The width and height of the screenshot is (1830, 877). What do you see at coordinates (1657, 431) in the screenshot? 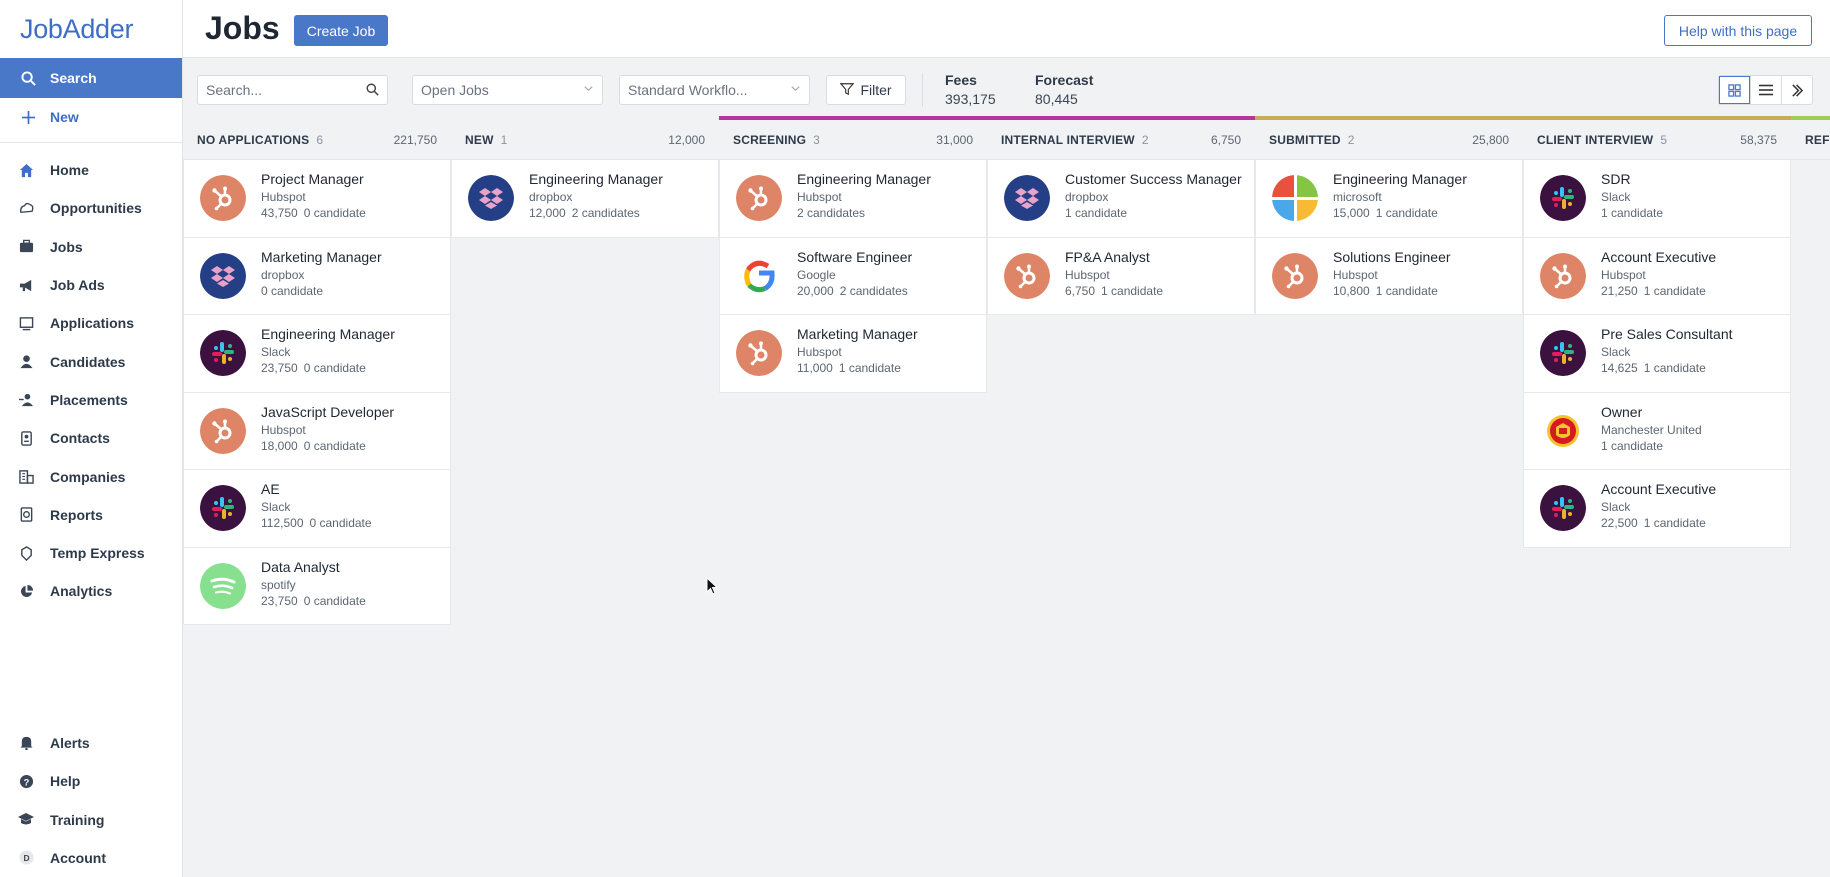
I see `job-card: Owner Manchester United 1 candidate` at bounding box center [1657, 431].